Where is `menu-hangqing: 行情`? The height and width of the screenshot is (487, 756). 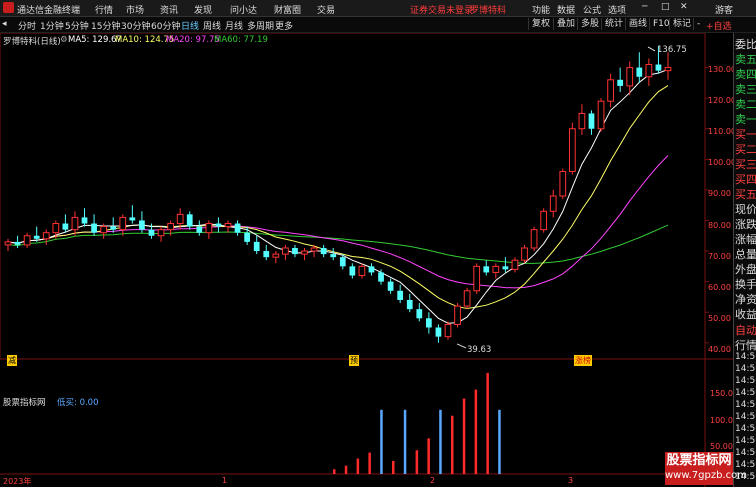 menu-hangqing: 行情 is located at coordinates (104, 9).